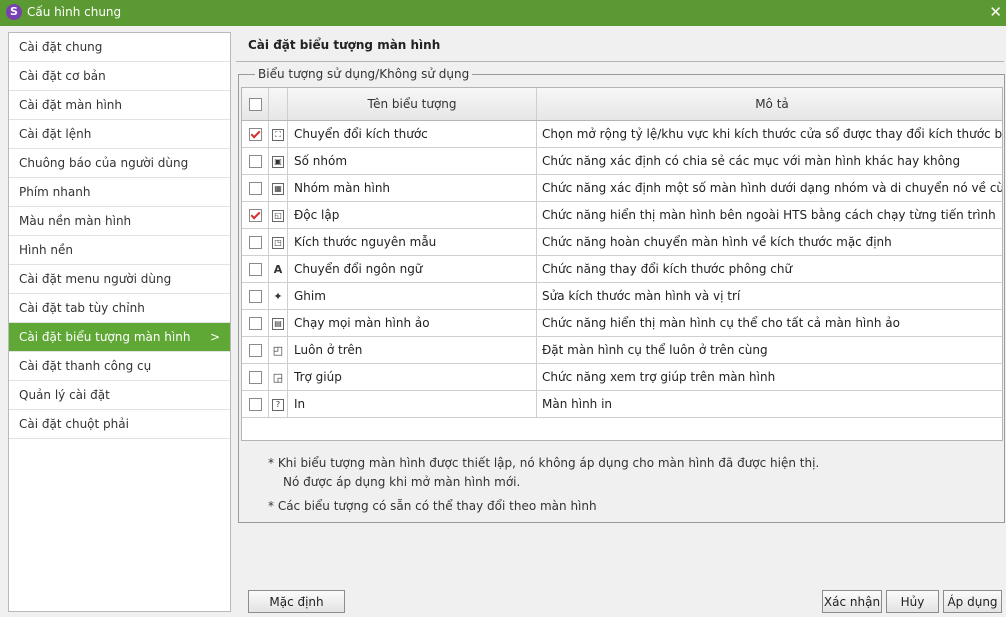 This screenshot has height=617, width=1006. What do you see at coordinates (995, 12) in the screenshot?
I see `close-icon: ✕` at bounding box center [995, 12].